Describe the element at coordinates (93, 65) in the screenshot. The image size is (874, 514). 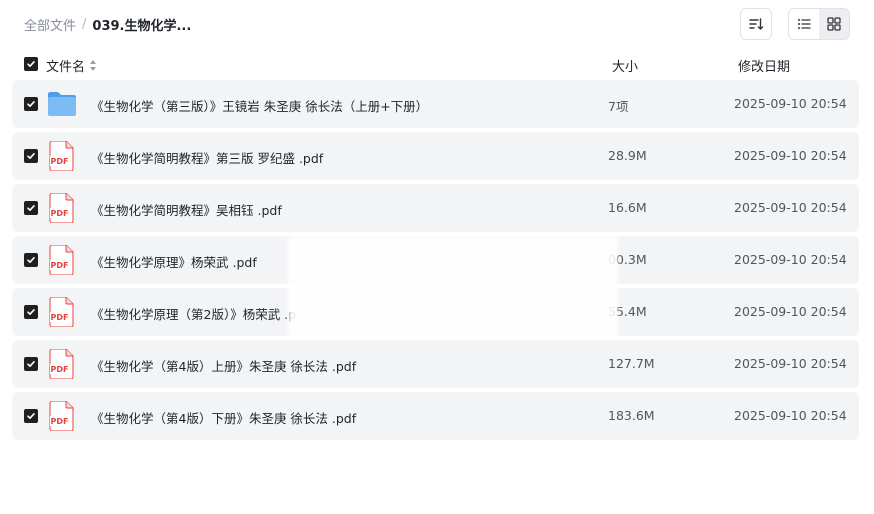
I see `sort-indicator-icon` at that location.